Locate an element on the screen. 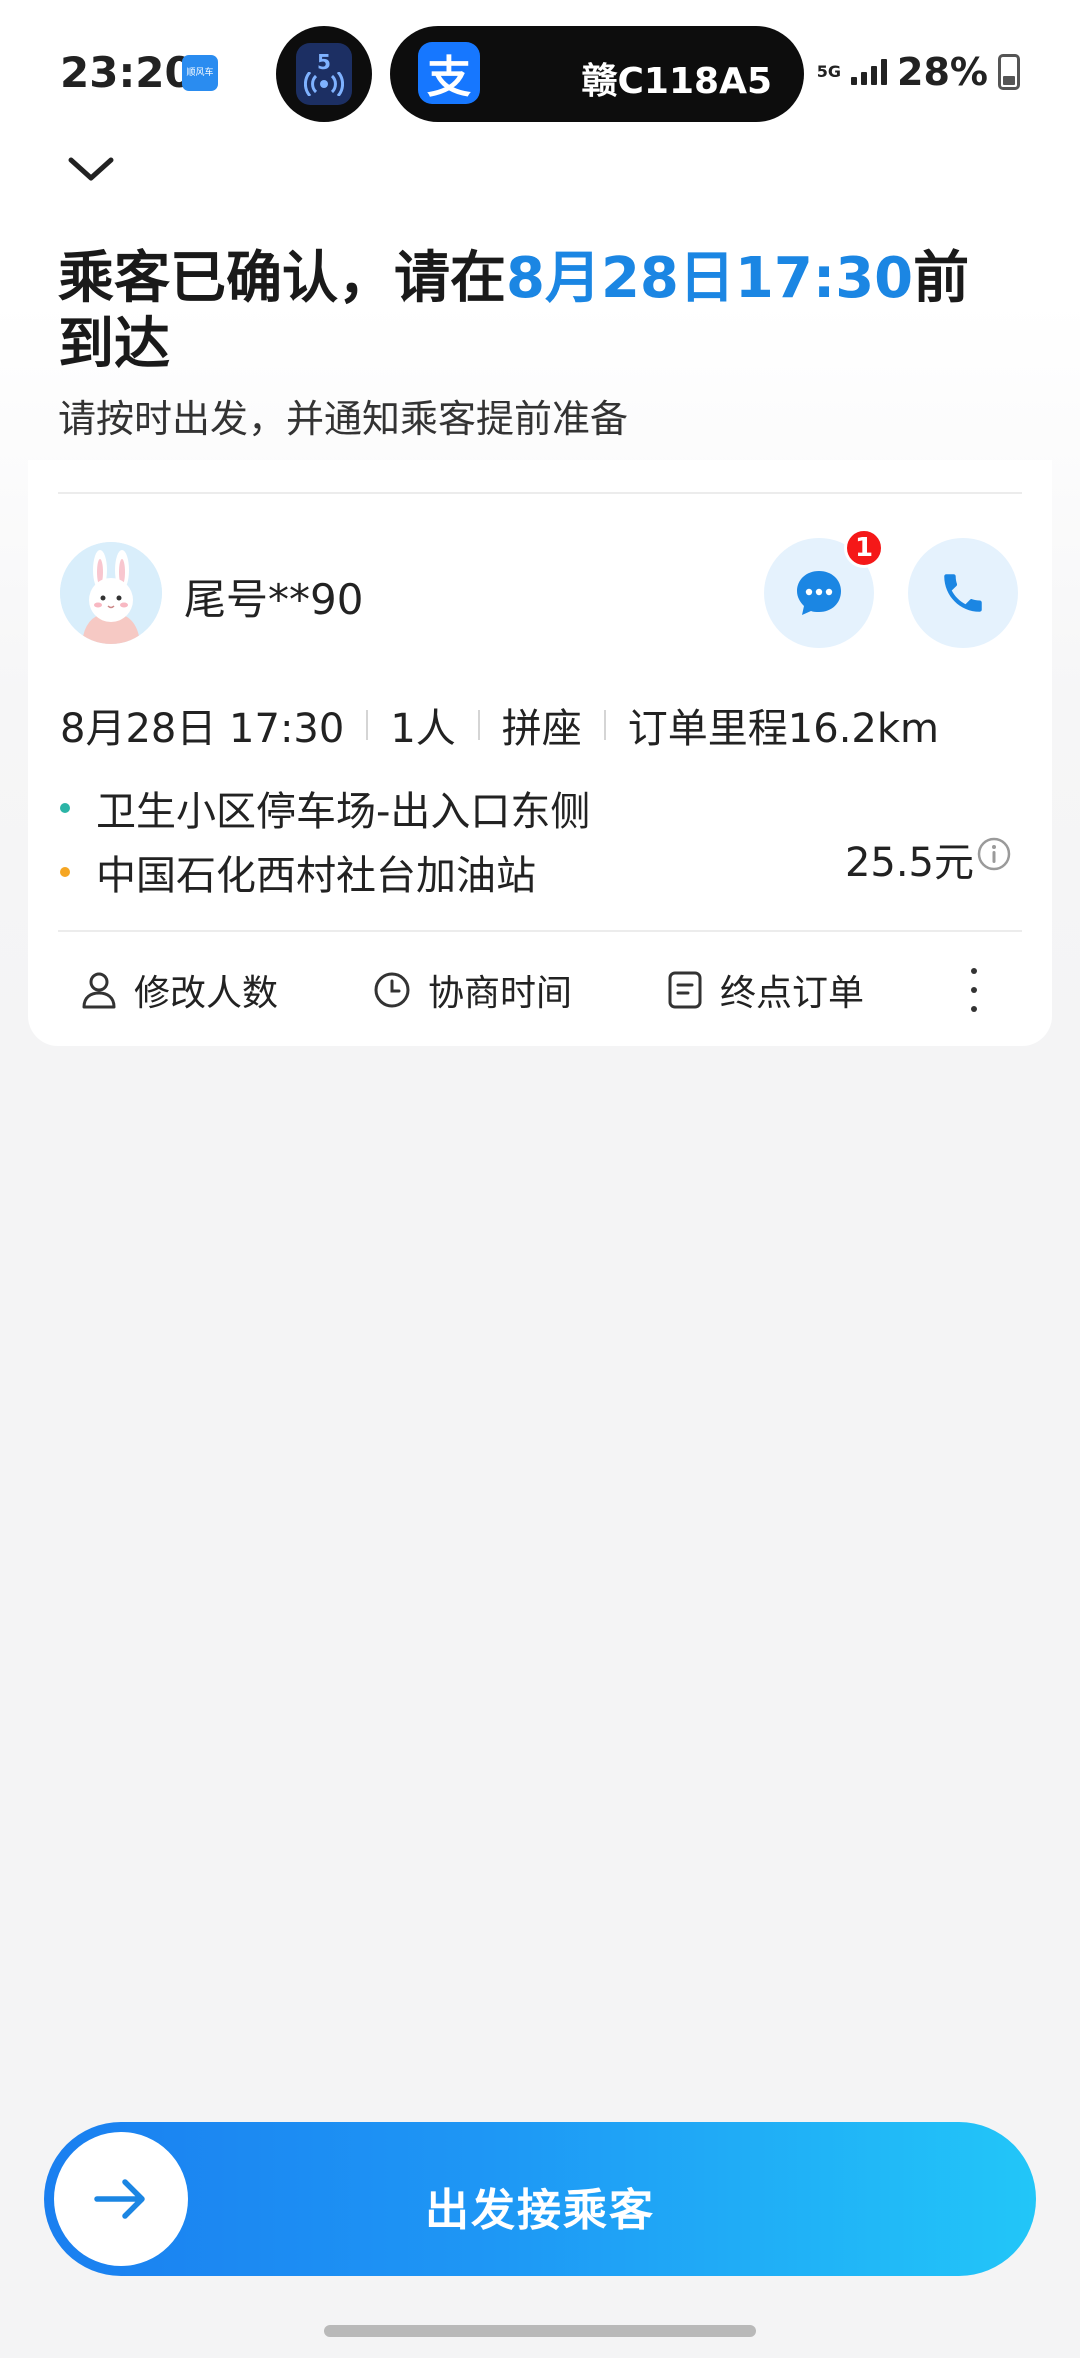 This screenshot has height=2358, width=1080. order-meta: 8月28日 17:30 1人 拼座 订单里程16.2km is located at coordinates (499, 725).